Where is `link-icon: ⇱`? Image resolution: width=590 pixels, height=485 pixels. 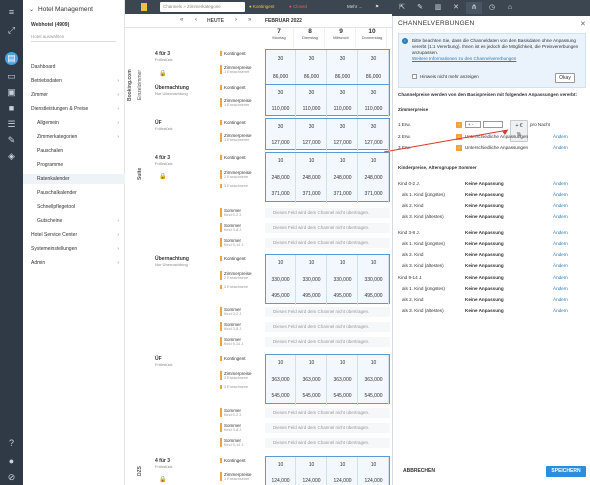
link-icon: ⇱ is located at coordinates (402, 8).